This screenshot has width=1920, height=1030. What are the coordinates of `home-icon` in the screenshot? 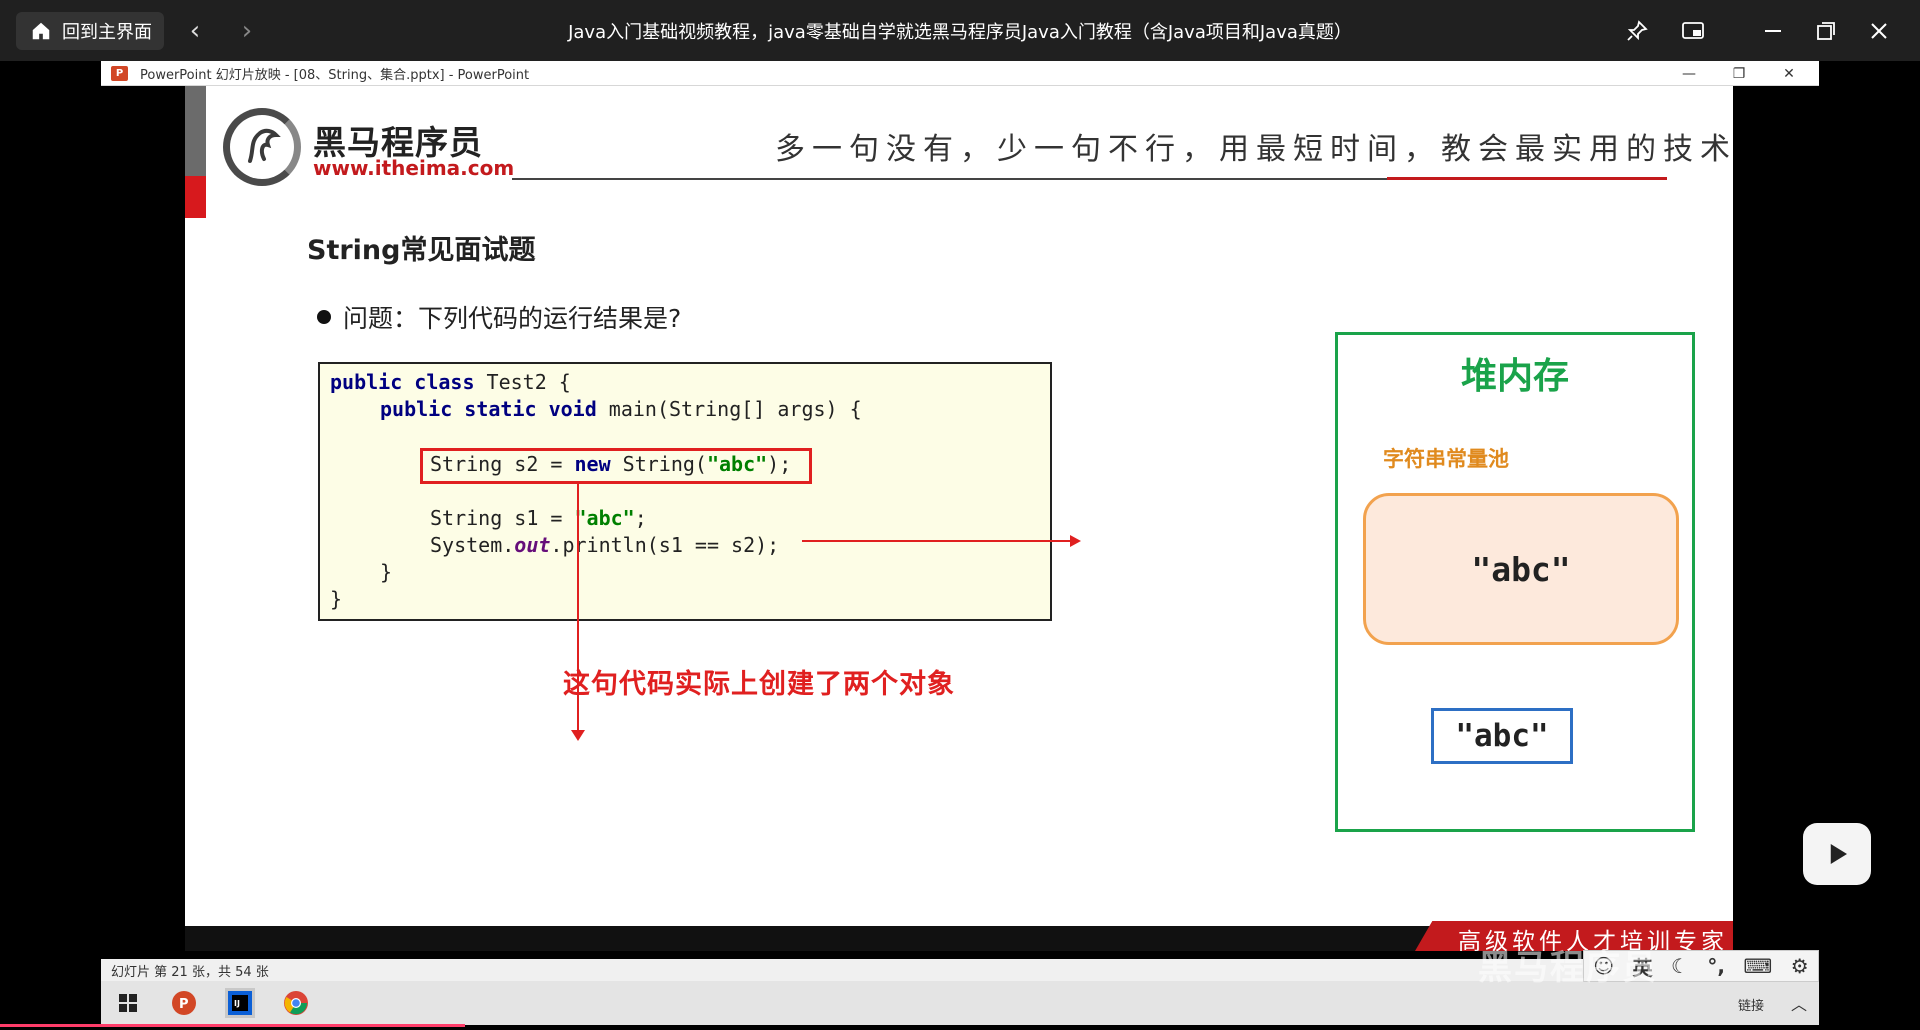 It's located at (41, 31).